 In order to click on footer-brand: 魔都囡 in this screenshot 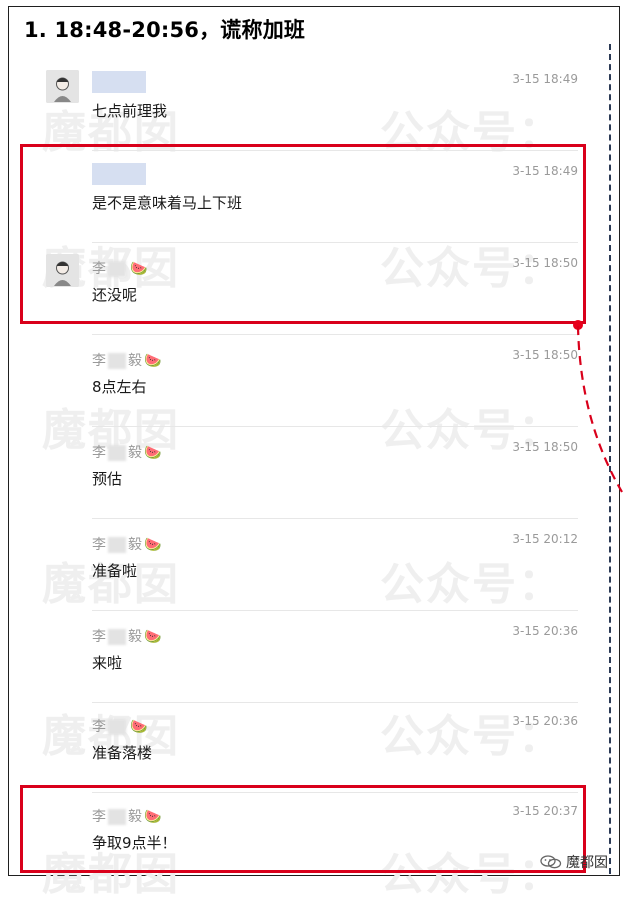, I will do `click(574, 862)`.